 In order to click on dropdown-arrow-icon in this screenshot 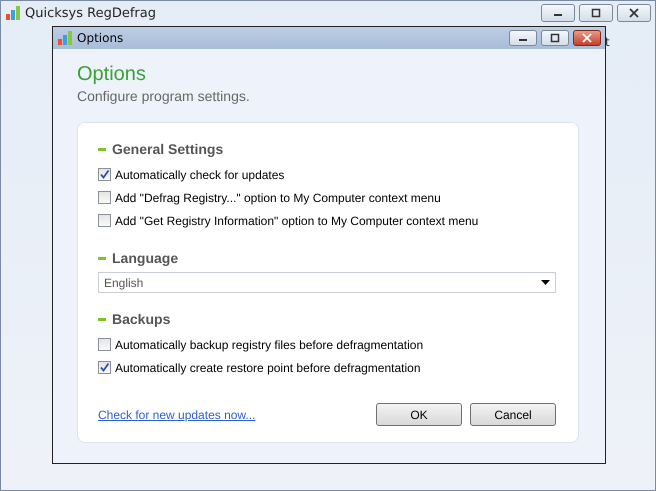, I will do `click(545, 282)`.